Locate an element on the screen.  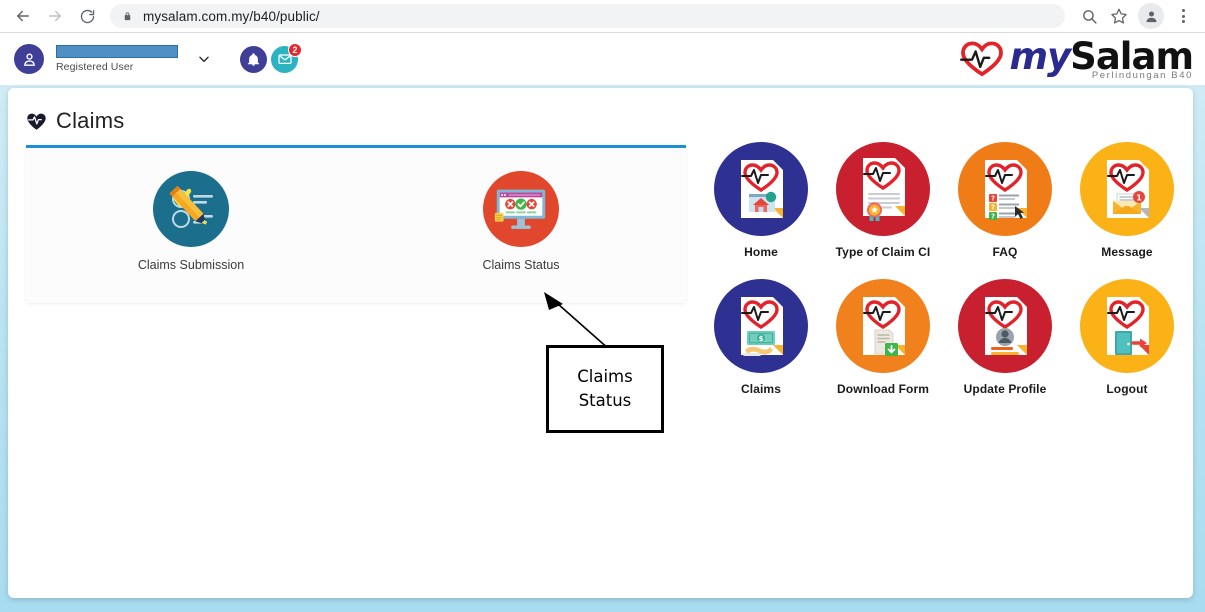
menu-item-home: Home is located at coordinates (761, 200).